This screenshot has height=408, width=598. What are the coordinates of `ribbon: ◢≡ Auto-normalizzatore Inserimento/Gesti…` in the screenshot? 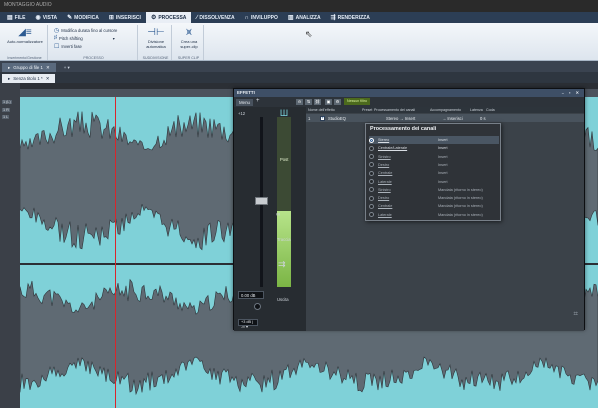 It's located at (299, 42).